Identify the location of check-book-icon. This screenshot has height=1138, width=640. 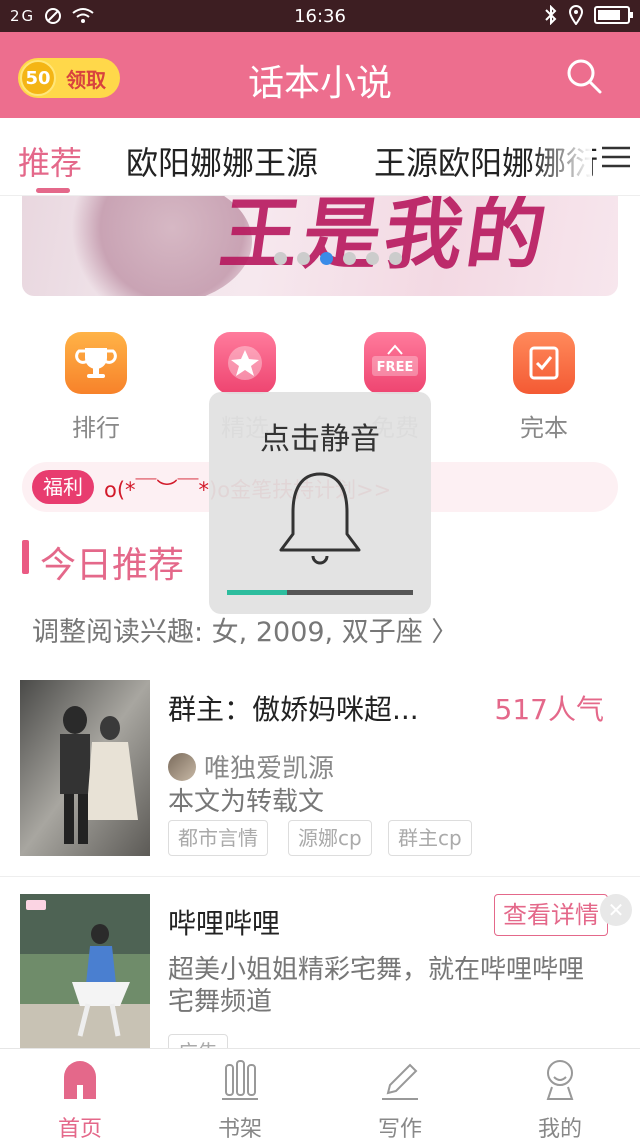
(544, 363).